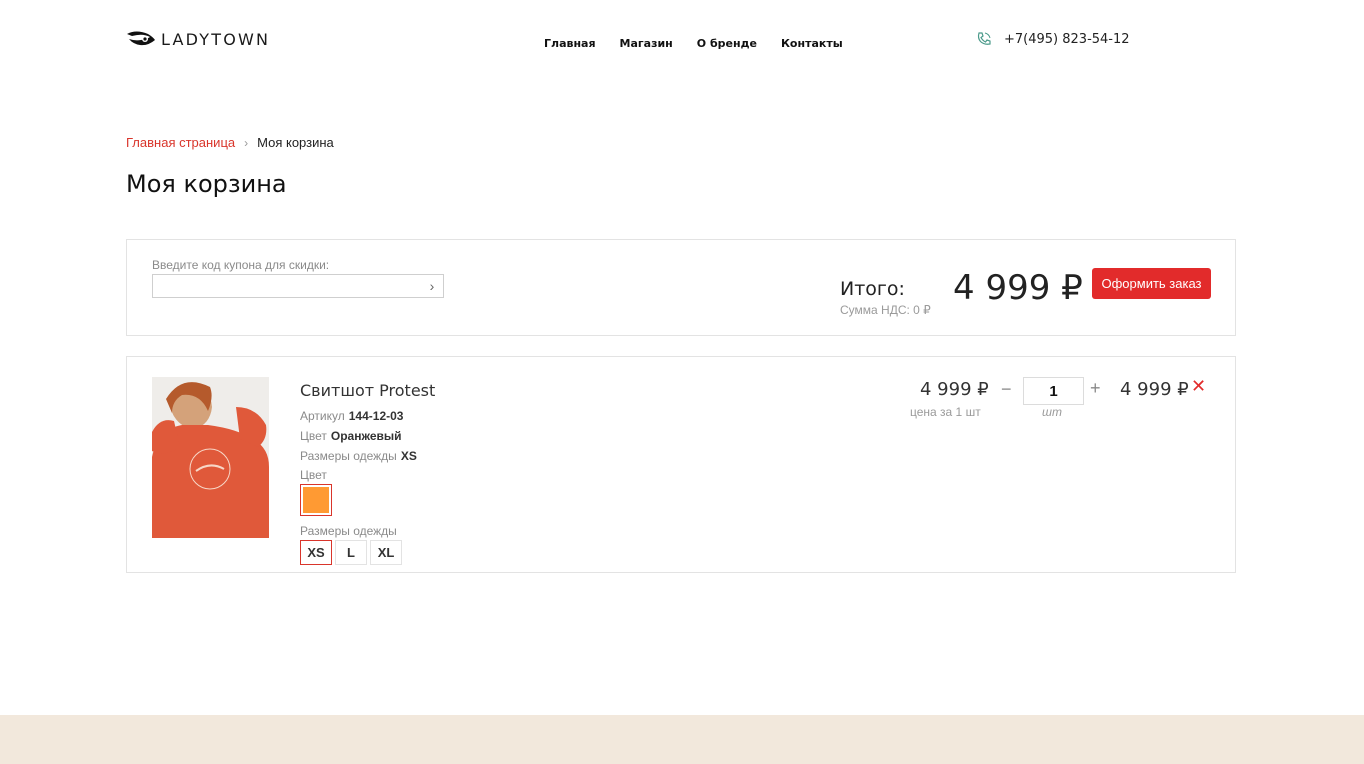 The height and width of the screenshot is (764, 1364). I want to click on product-photo-icon, so click(210, 457).